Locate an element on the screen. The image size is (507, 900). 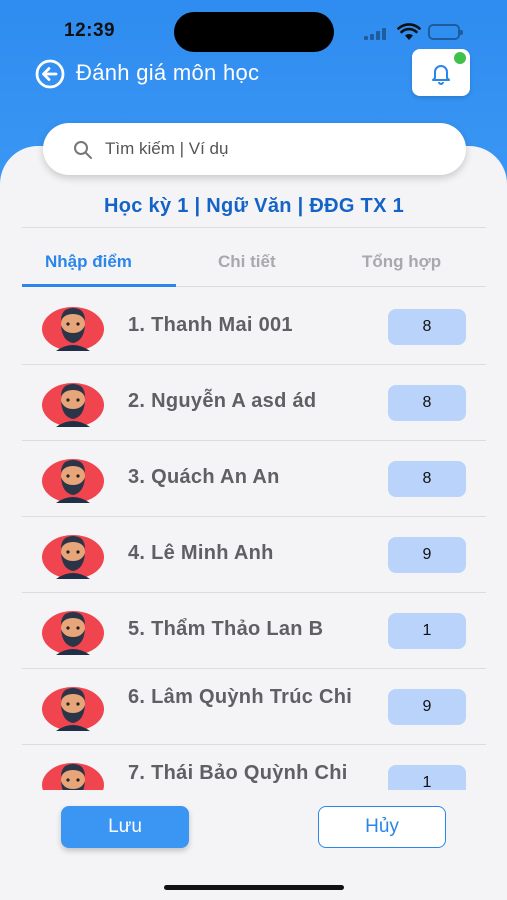
student-name: 7. Thái Bảo Quỳnh Chi is located at coordinates (238, 773).